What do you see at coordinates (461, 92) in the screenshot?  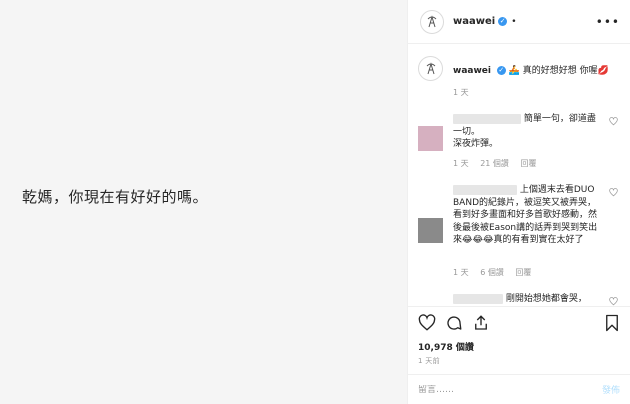 I see `caption-time: 1 天` at bounding box center [461, 92].